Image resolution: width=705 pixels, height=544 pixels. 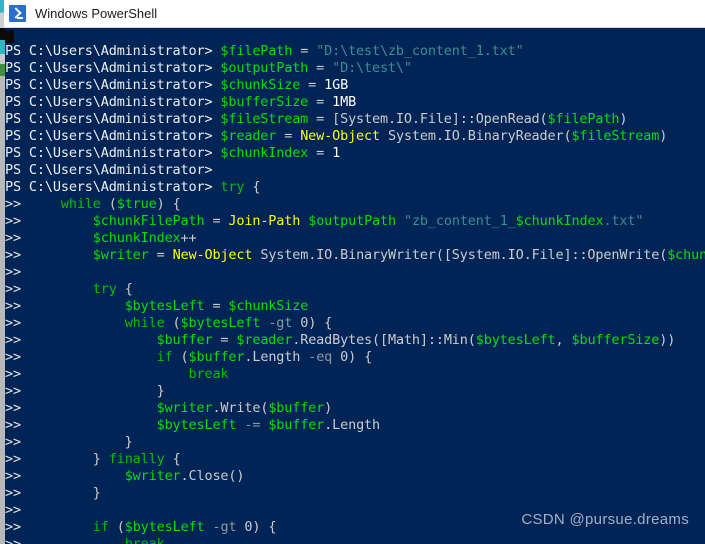 I want to click on console-line: PS C:\Users\Administrator> try {, so click(x=355, y=187).